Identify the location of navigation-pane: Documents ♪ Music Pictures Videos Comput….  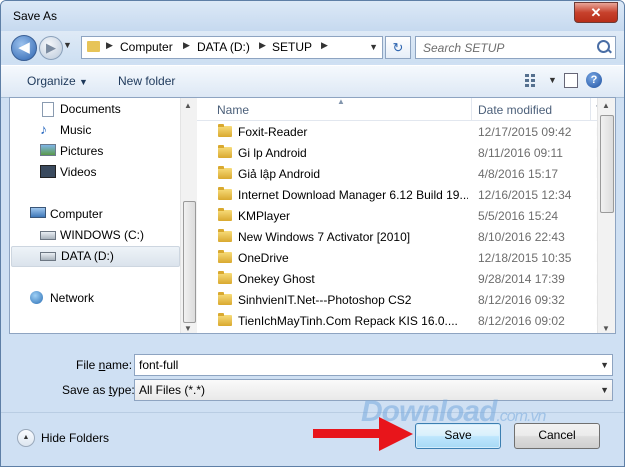
(95, 215).